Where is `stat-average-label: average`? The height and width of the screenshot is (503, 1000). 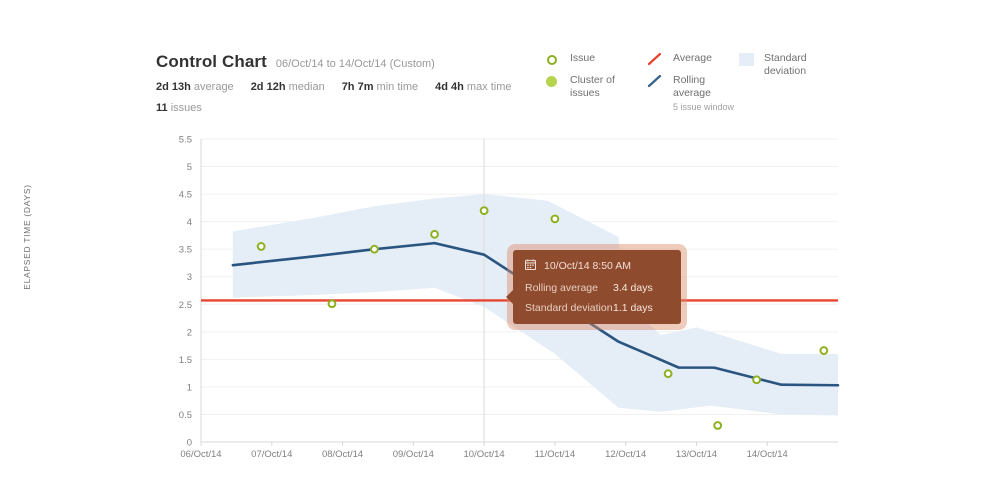
stat-average-label: average is located at coordinates (213, 87).